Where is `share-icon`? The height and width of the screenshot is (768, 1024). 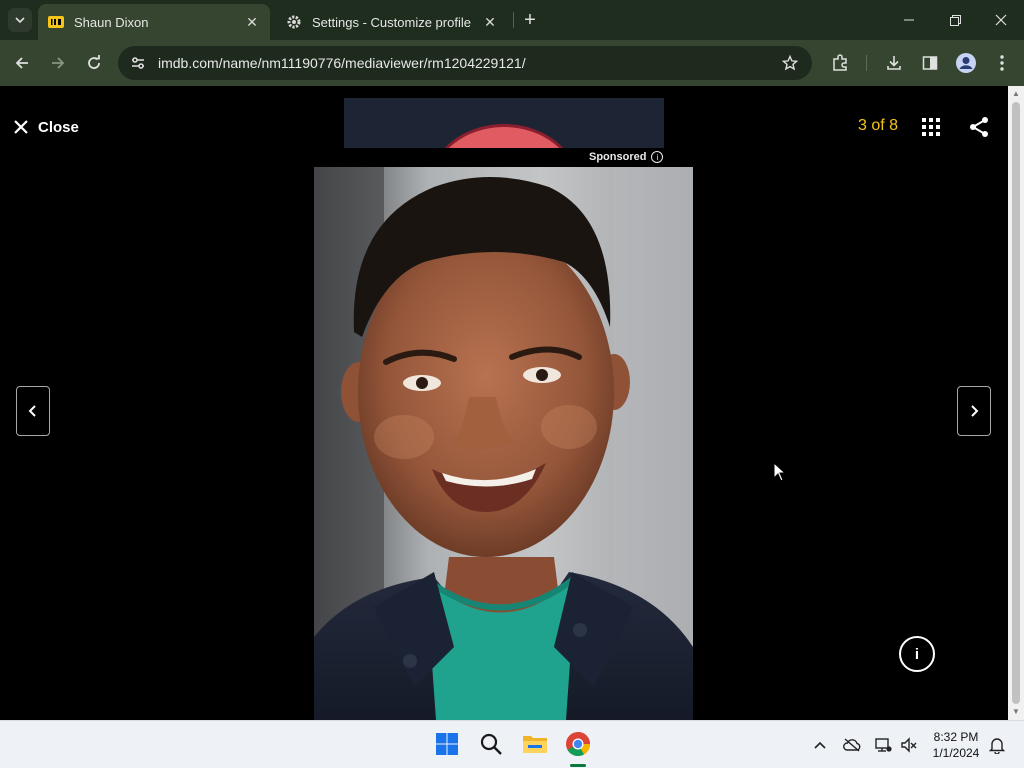
share-icon is located at coordinates (979, 127).